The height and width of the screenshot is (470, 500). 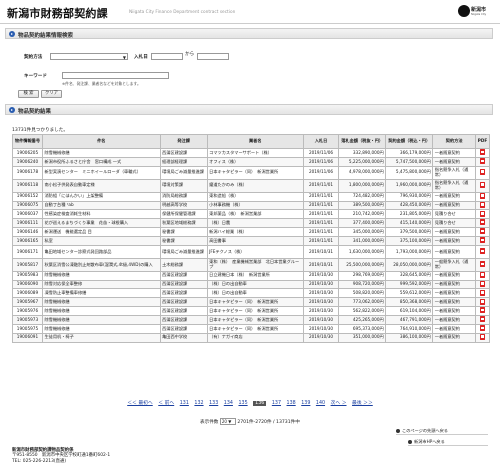 What do you see at coordinates (198, 403) in the screenshot?
I see `page-link: 132` at bounding box center [198, 403].